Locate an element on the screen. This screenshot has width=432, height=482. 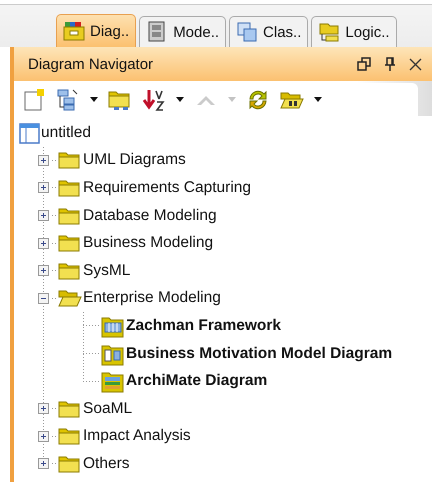
restore-icon is located at coordinates (364, 64).